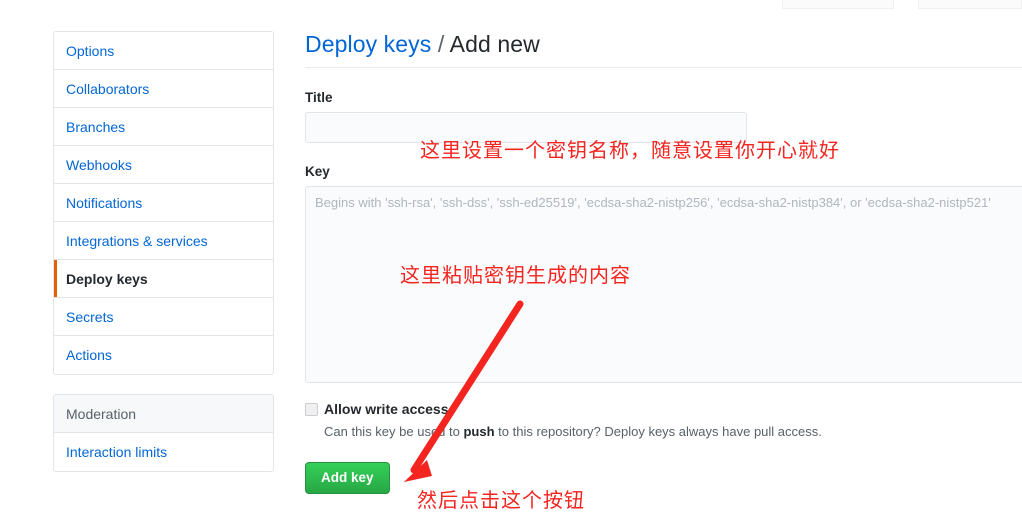  I want to click on page-title: Deploy keys / Add new, so click(663, 49).